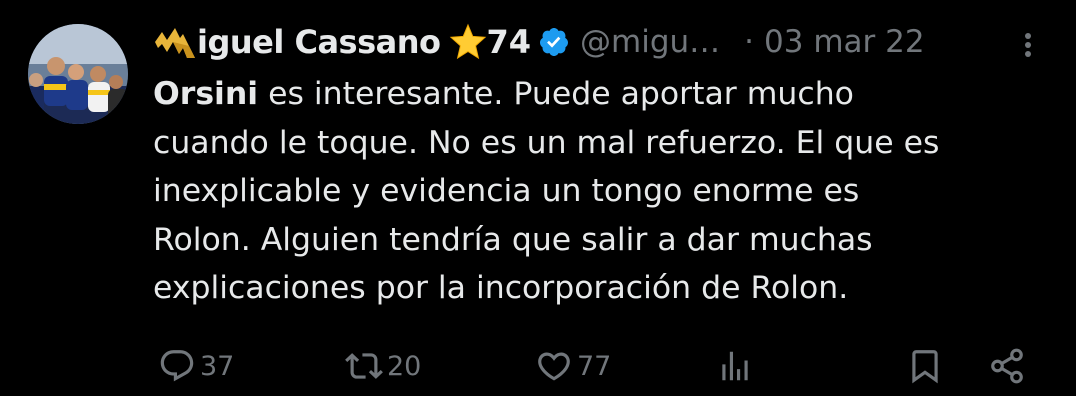 Image resolution: width=1076 pixels, height=396 pixels. I want to click on share-button, so click(1007, 366).